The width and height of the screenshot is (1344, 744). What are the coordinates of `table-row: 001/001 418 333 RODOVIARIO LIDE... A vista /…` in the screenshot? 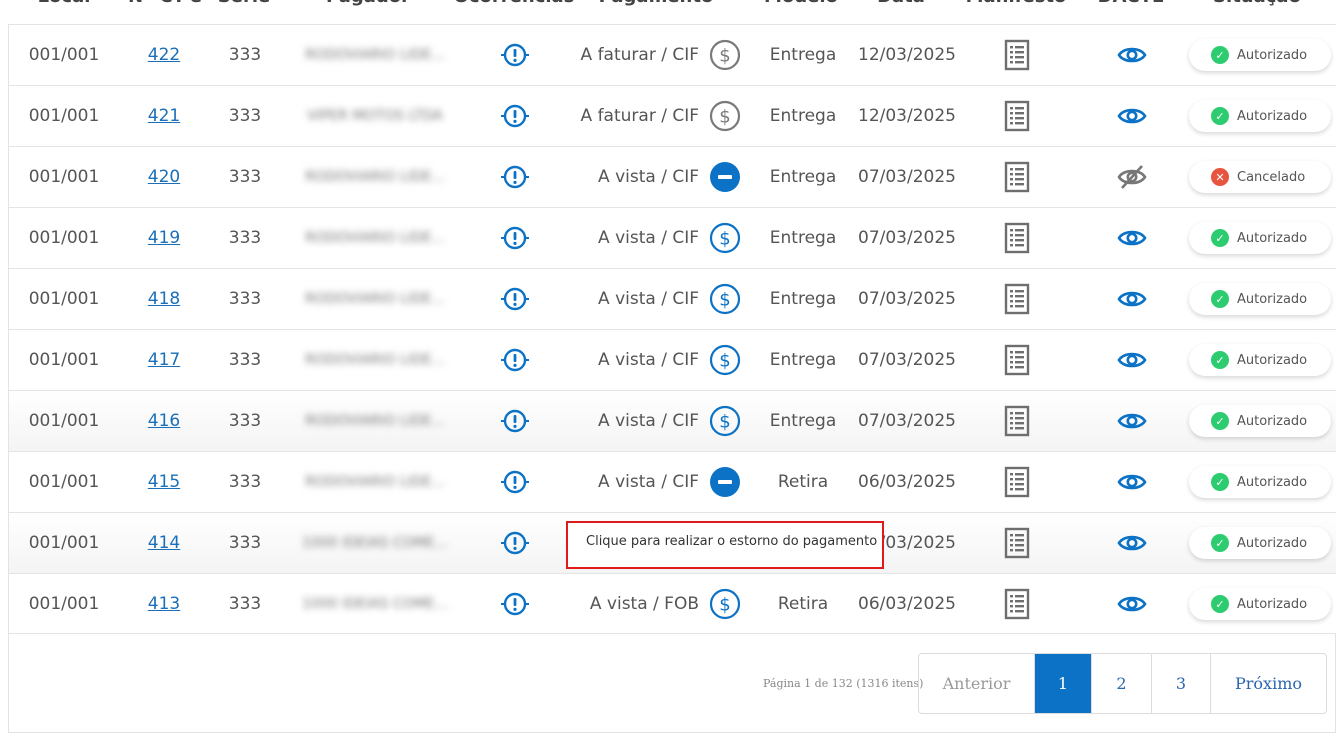 It's located at (672, 299).